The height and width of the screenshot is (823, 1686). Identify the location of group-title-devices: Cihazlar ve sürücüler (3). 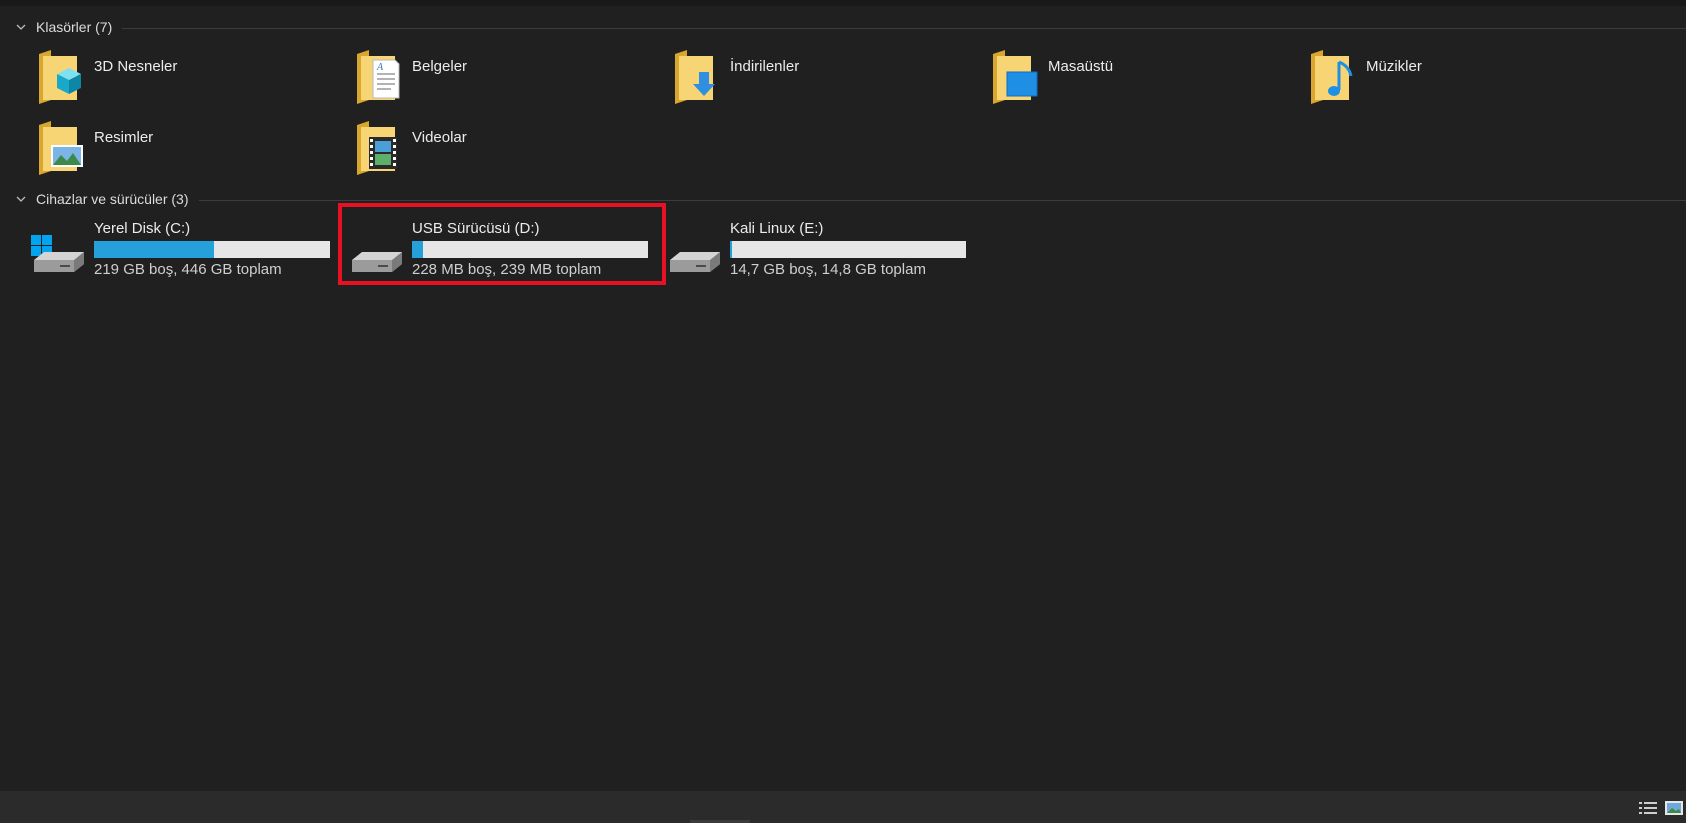
(112, 199).